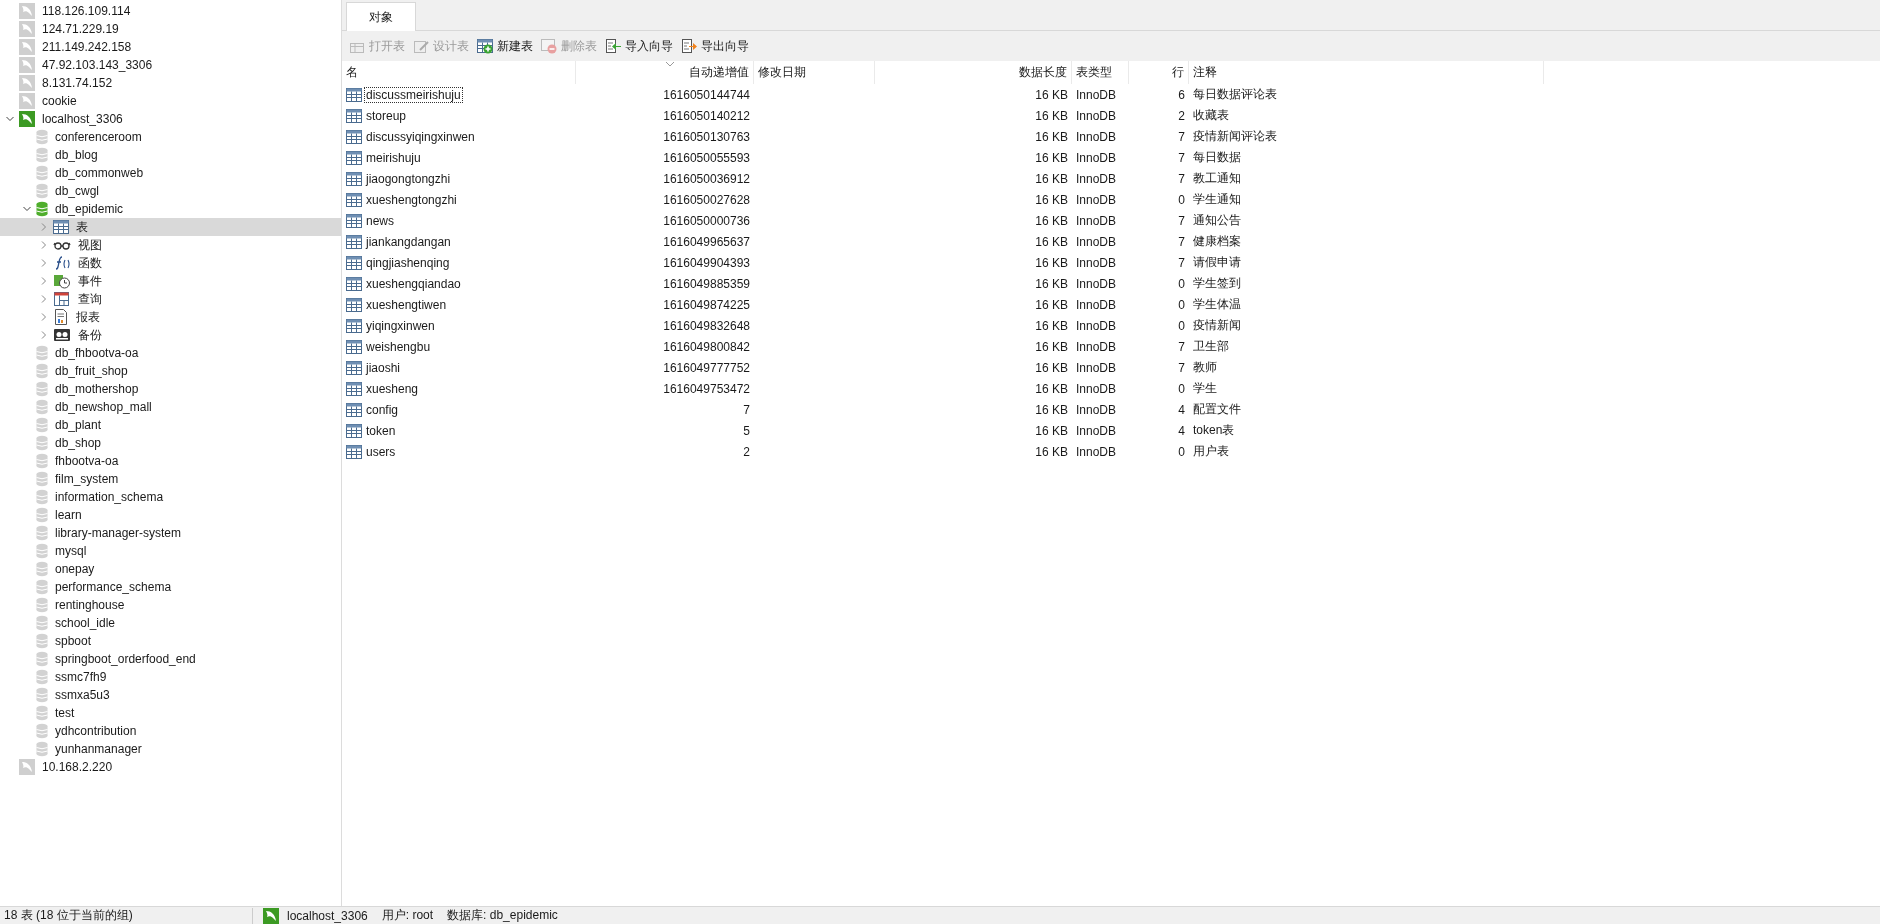  Describe the element at coordinates (170, 227) in the screenshot. I see `tree-item: 表` at that location.